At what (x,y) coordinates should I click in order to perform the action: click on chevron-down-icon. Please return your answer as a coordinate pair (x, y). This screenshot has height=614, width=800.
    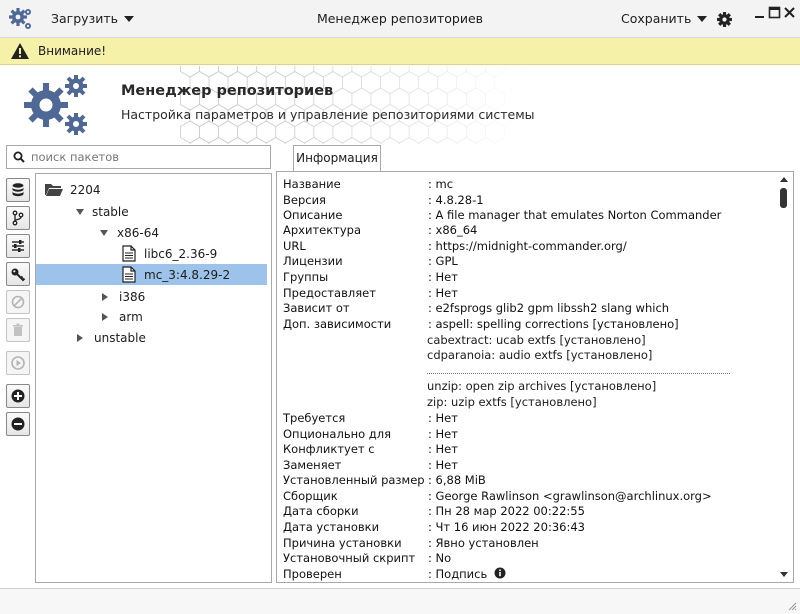
    Looking at the image, I should click on (129, 19).